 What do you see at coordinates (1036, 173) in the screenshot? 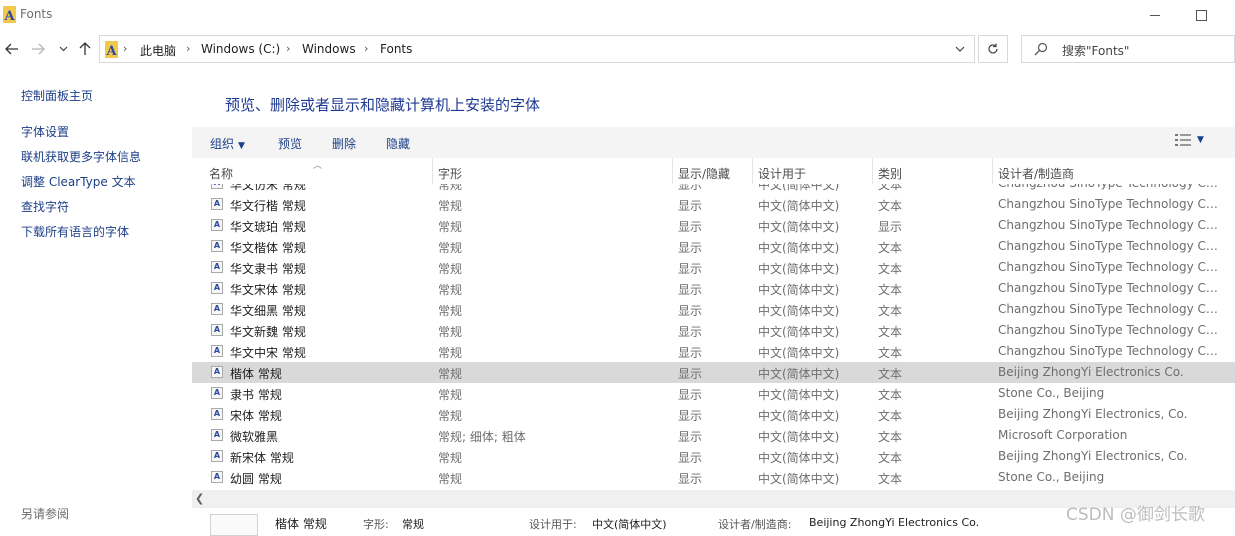
I see `column-header-designer: 设计者/制造商` at bounding box center [1036, 173].